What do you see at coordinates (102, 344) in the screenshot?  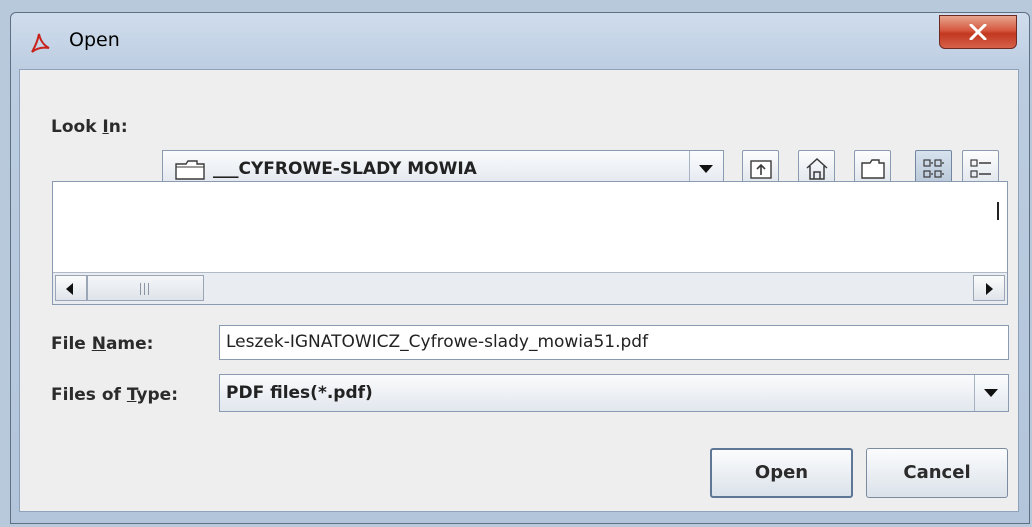 I see `file-name-label: File Name:` at bounding box center [102, 344].